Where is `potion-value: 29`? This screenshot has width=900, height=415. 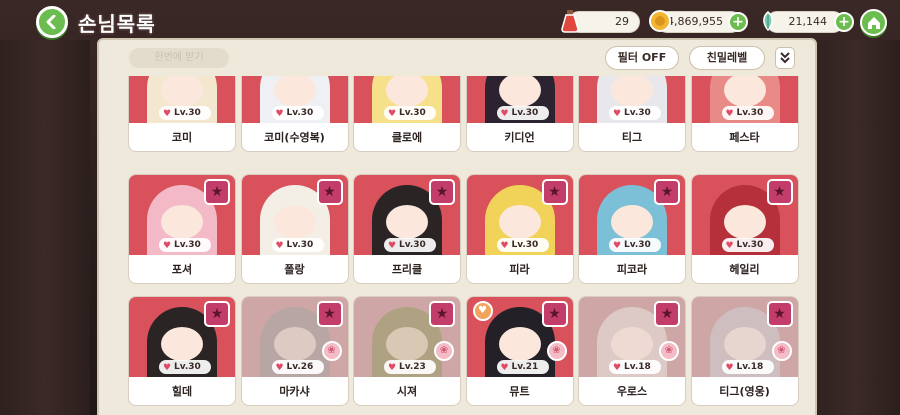 potion-value: 29 is located at coordinates (622, 21).